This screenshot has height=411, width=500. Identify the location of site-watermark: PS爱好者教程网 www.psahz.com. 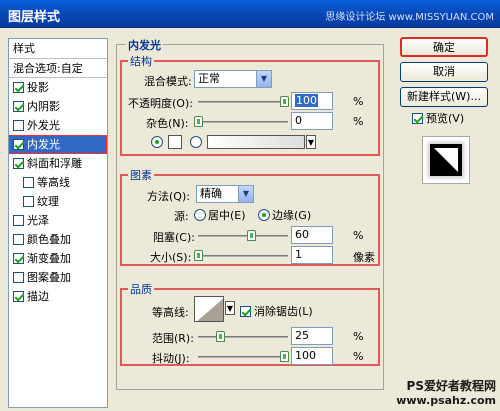
(446, 392).